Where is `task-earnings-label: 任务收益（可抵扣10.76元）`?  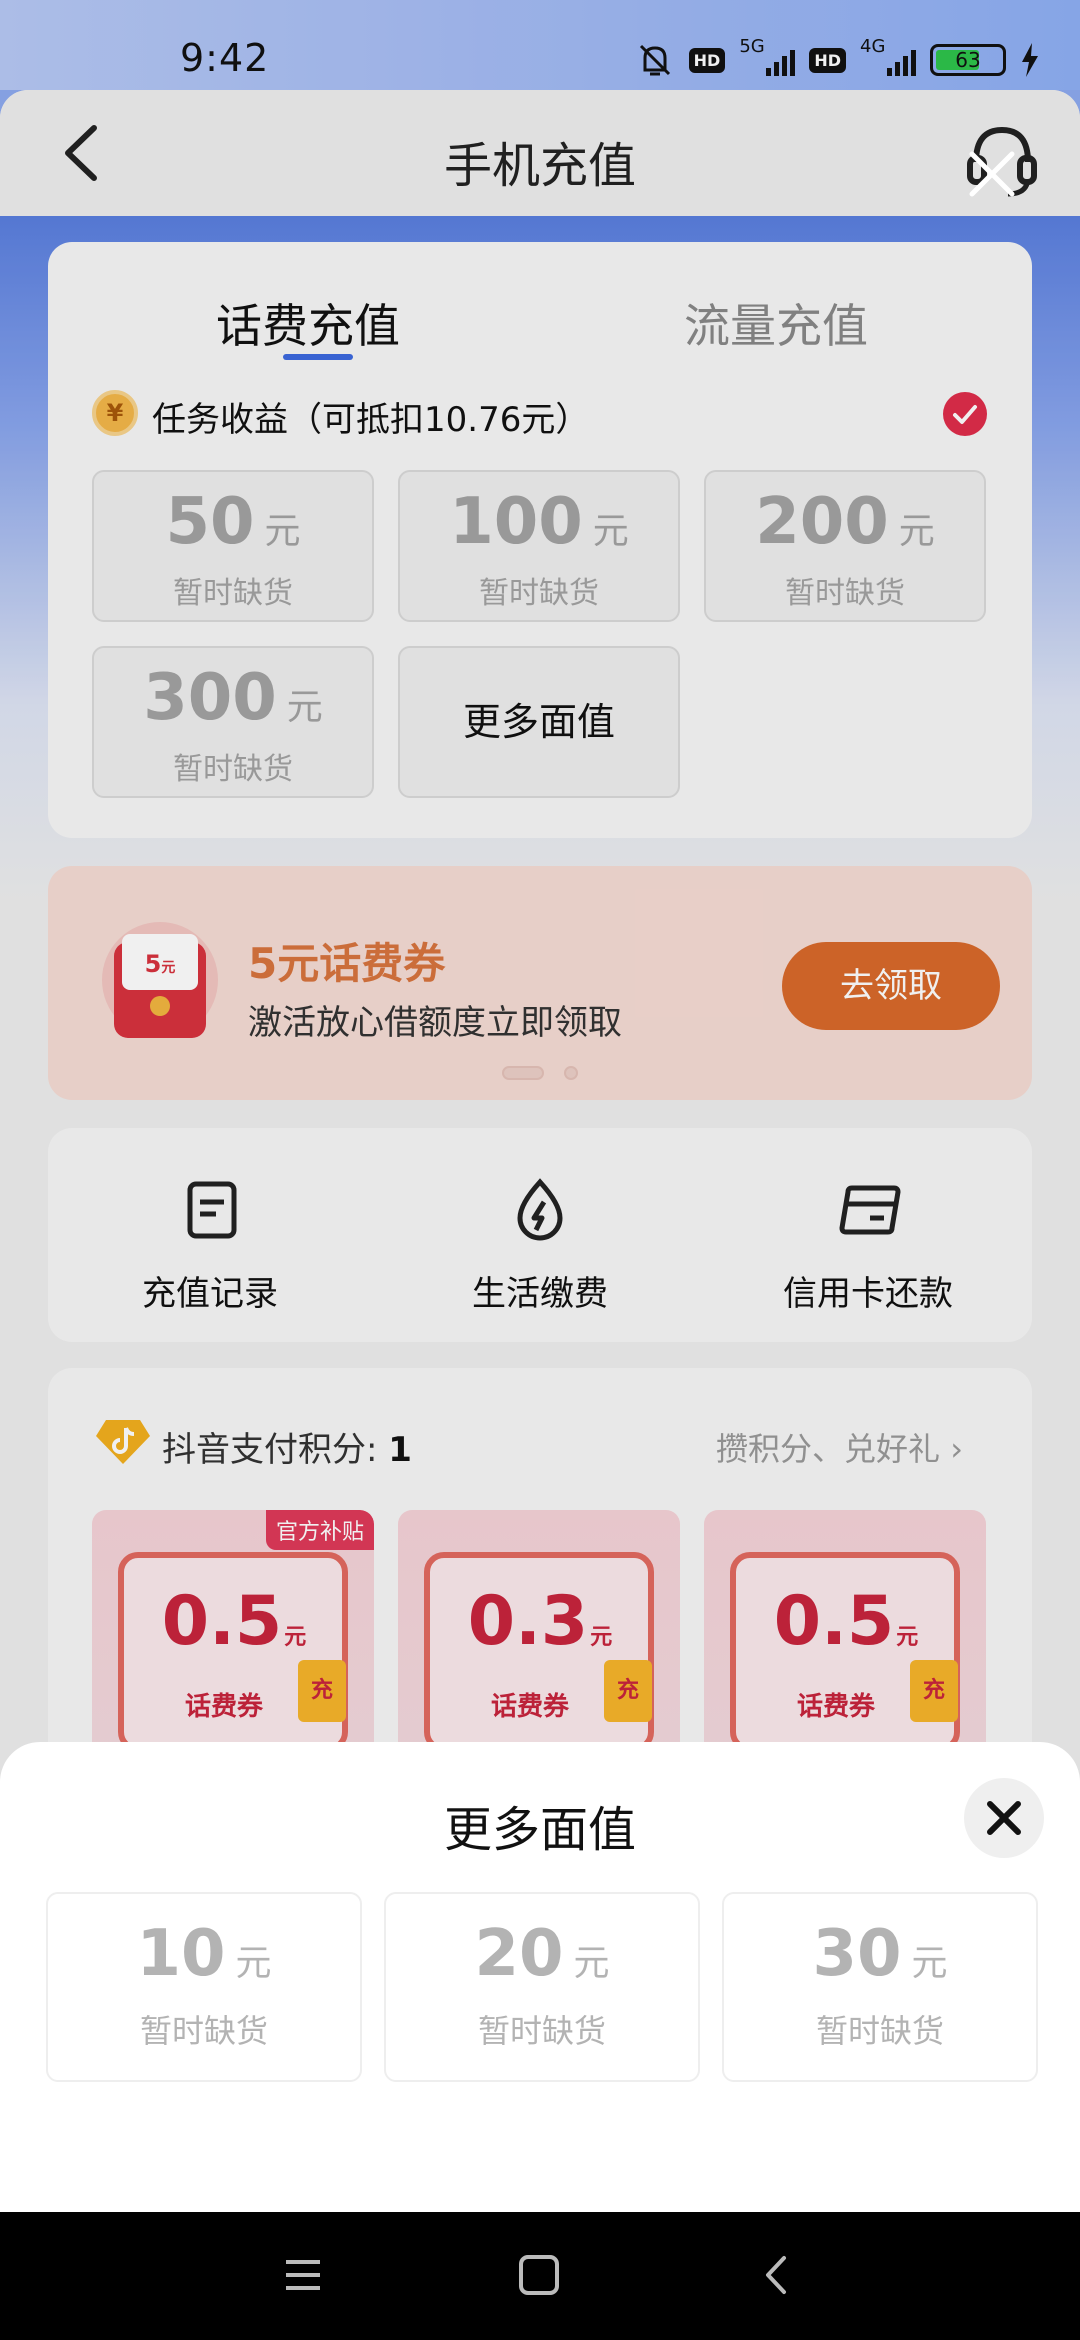 task-earnings-label: 任务收益（可抵扣10.76元） is located at coordinates (371, 420).